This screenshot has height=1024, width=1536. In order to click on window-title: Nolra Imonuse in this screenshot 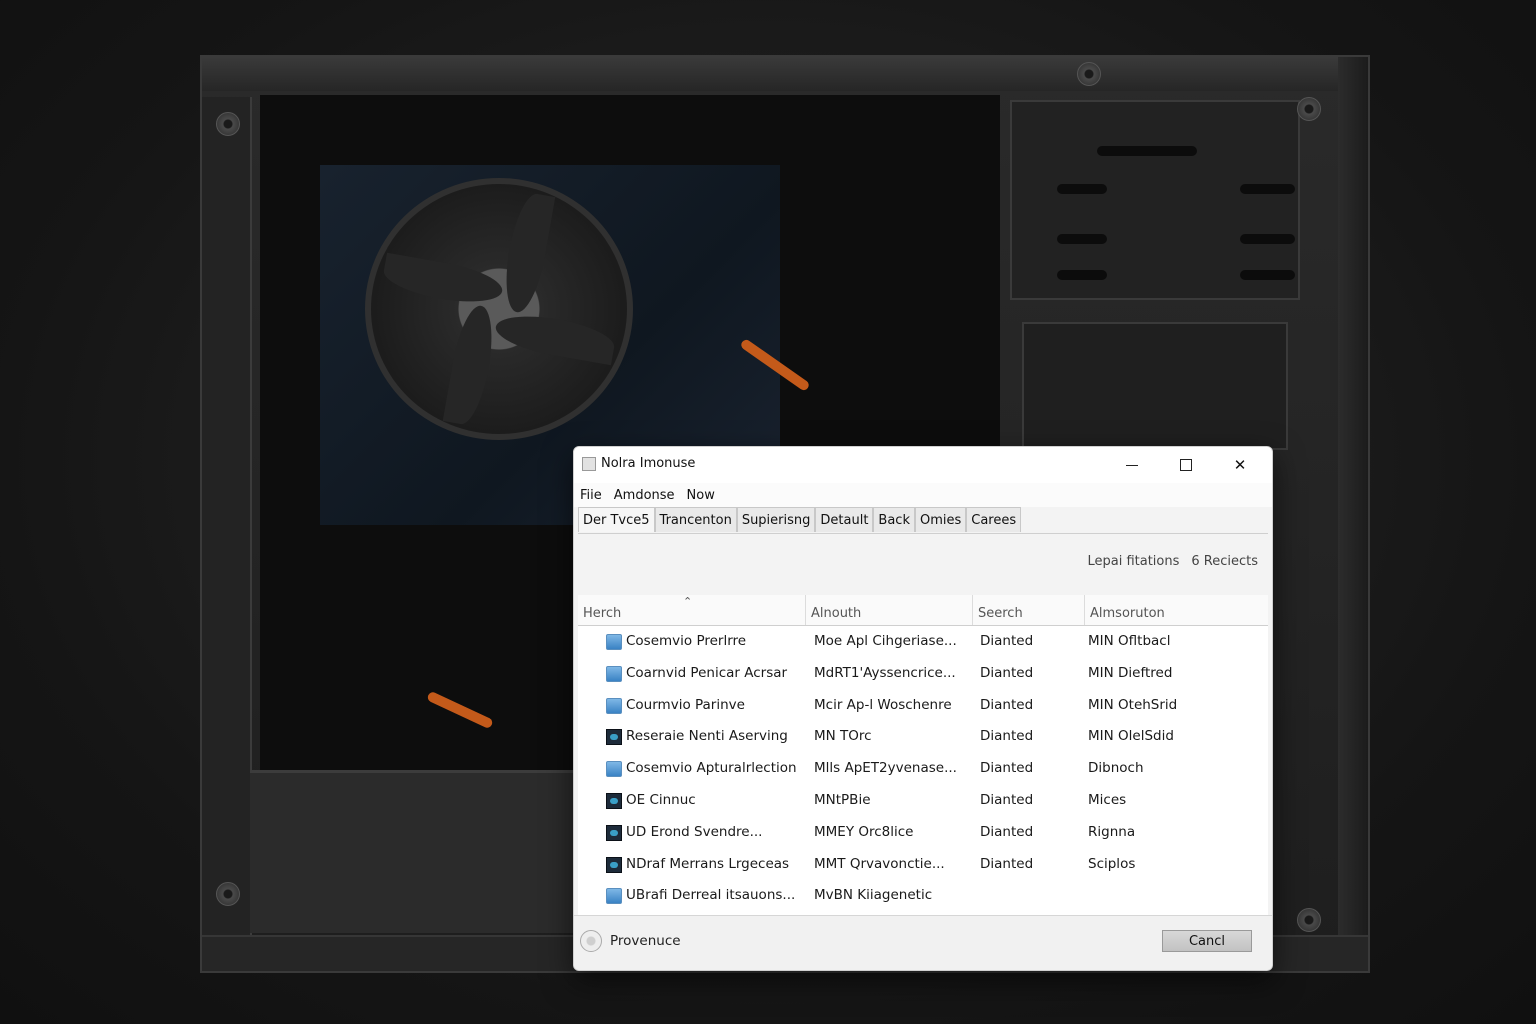, I will do `click(648, 463)`.